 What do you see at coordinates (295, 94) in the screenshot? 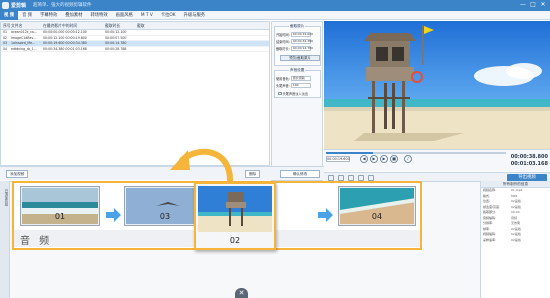
I see `fade-label: 头尾声音淡入淡出` at bounding box center [295, 94].